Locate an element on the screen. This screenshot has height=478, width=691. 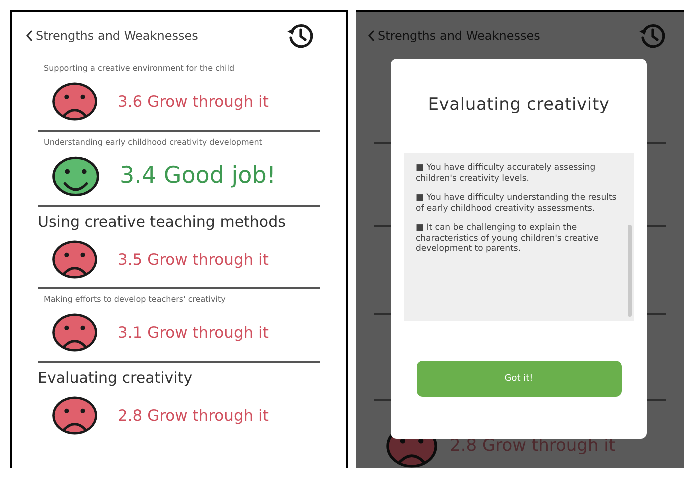
bullet-text: ■ You have difficulty accurately assessing children's creativity levels. is located at coordinates (506, 173).